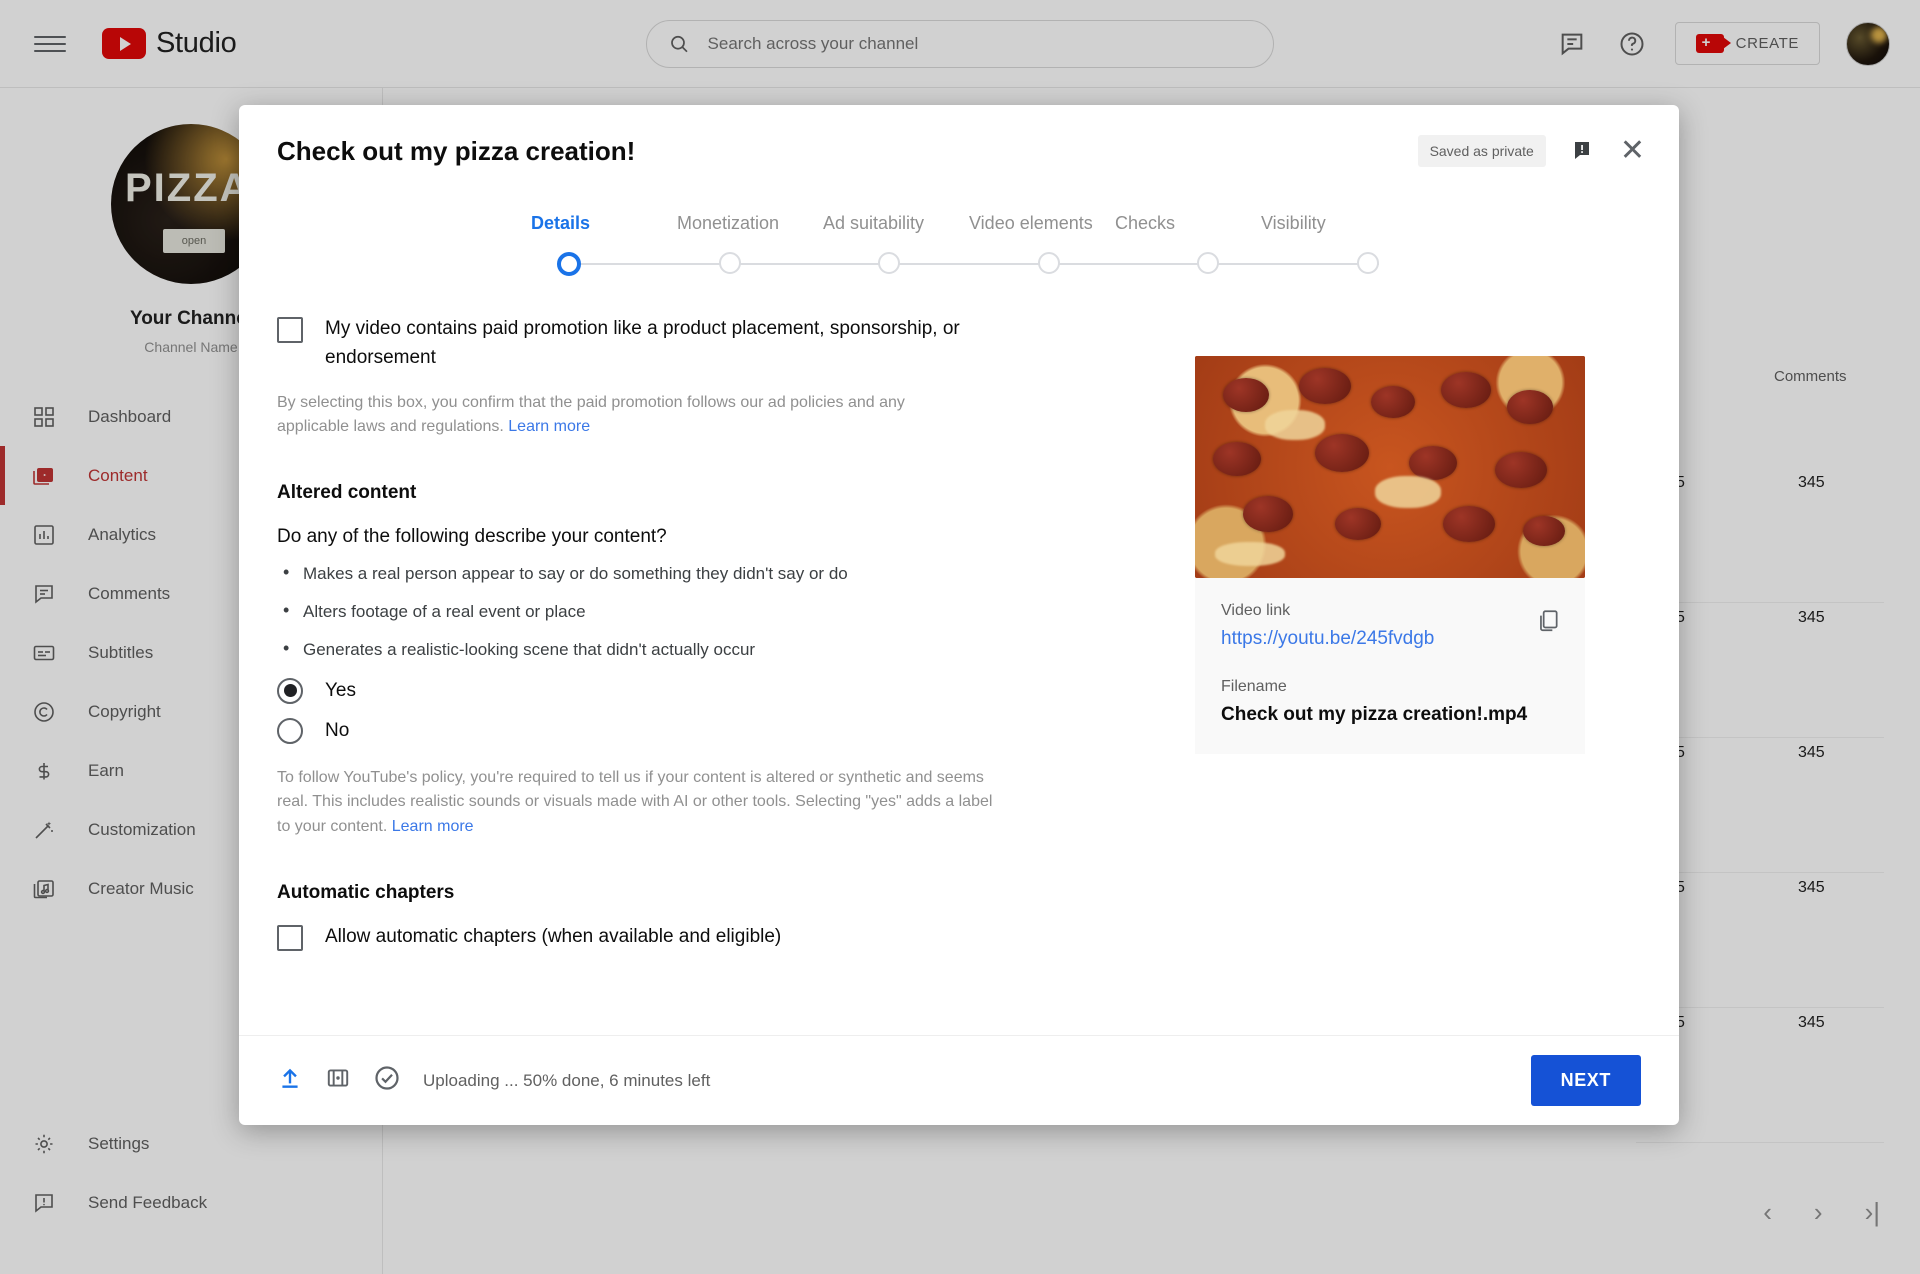 The width and height of the screenshot is (1920, 1274). What do you see at coordinates (290, 1080) in the screenshot?
I see `upload-icon` at bounding box center [290, 1080].